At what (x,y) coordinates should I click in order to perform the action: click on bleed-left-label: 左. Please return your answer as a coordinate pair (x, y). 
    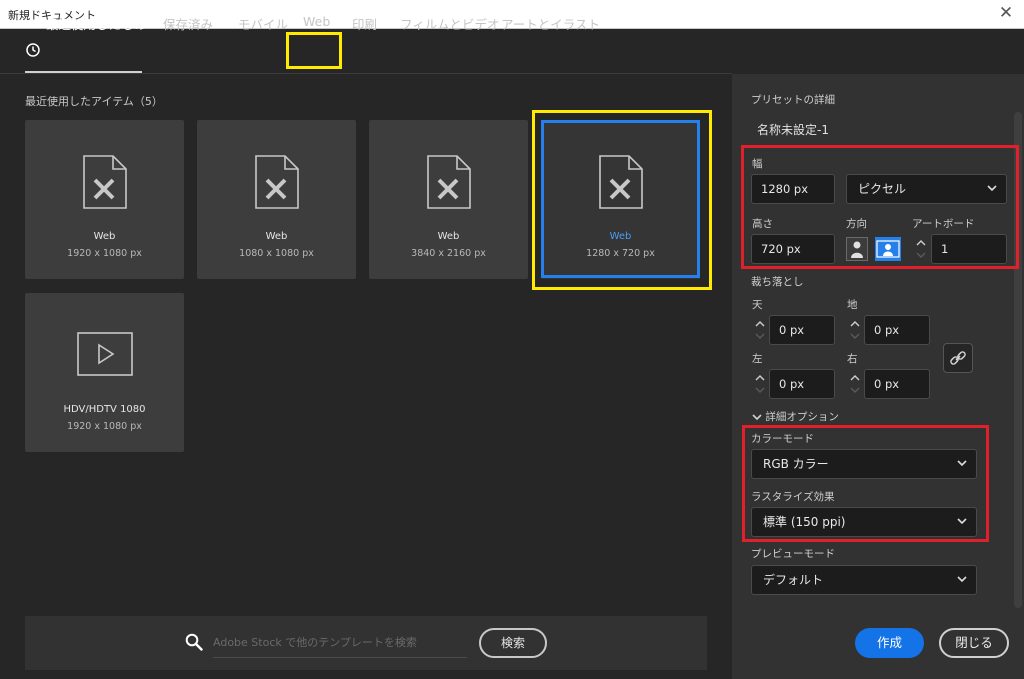
    Looking at the image, I should click on (757, 359).